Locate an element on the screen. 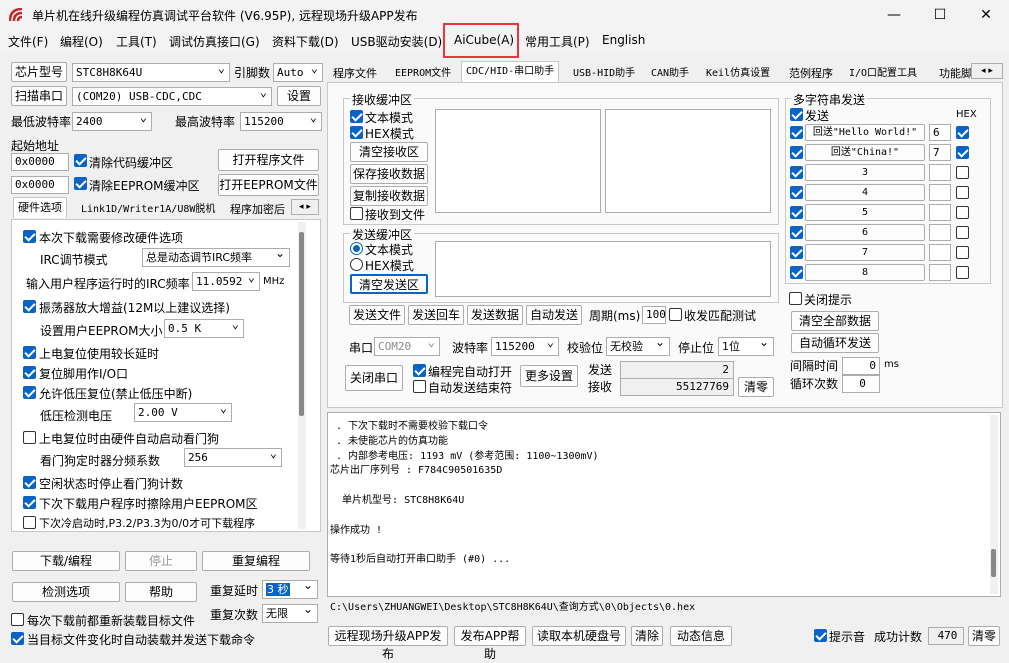 The image size is (1009, 663). interval-input: 0 is located at coordinates (861, 366).